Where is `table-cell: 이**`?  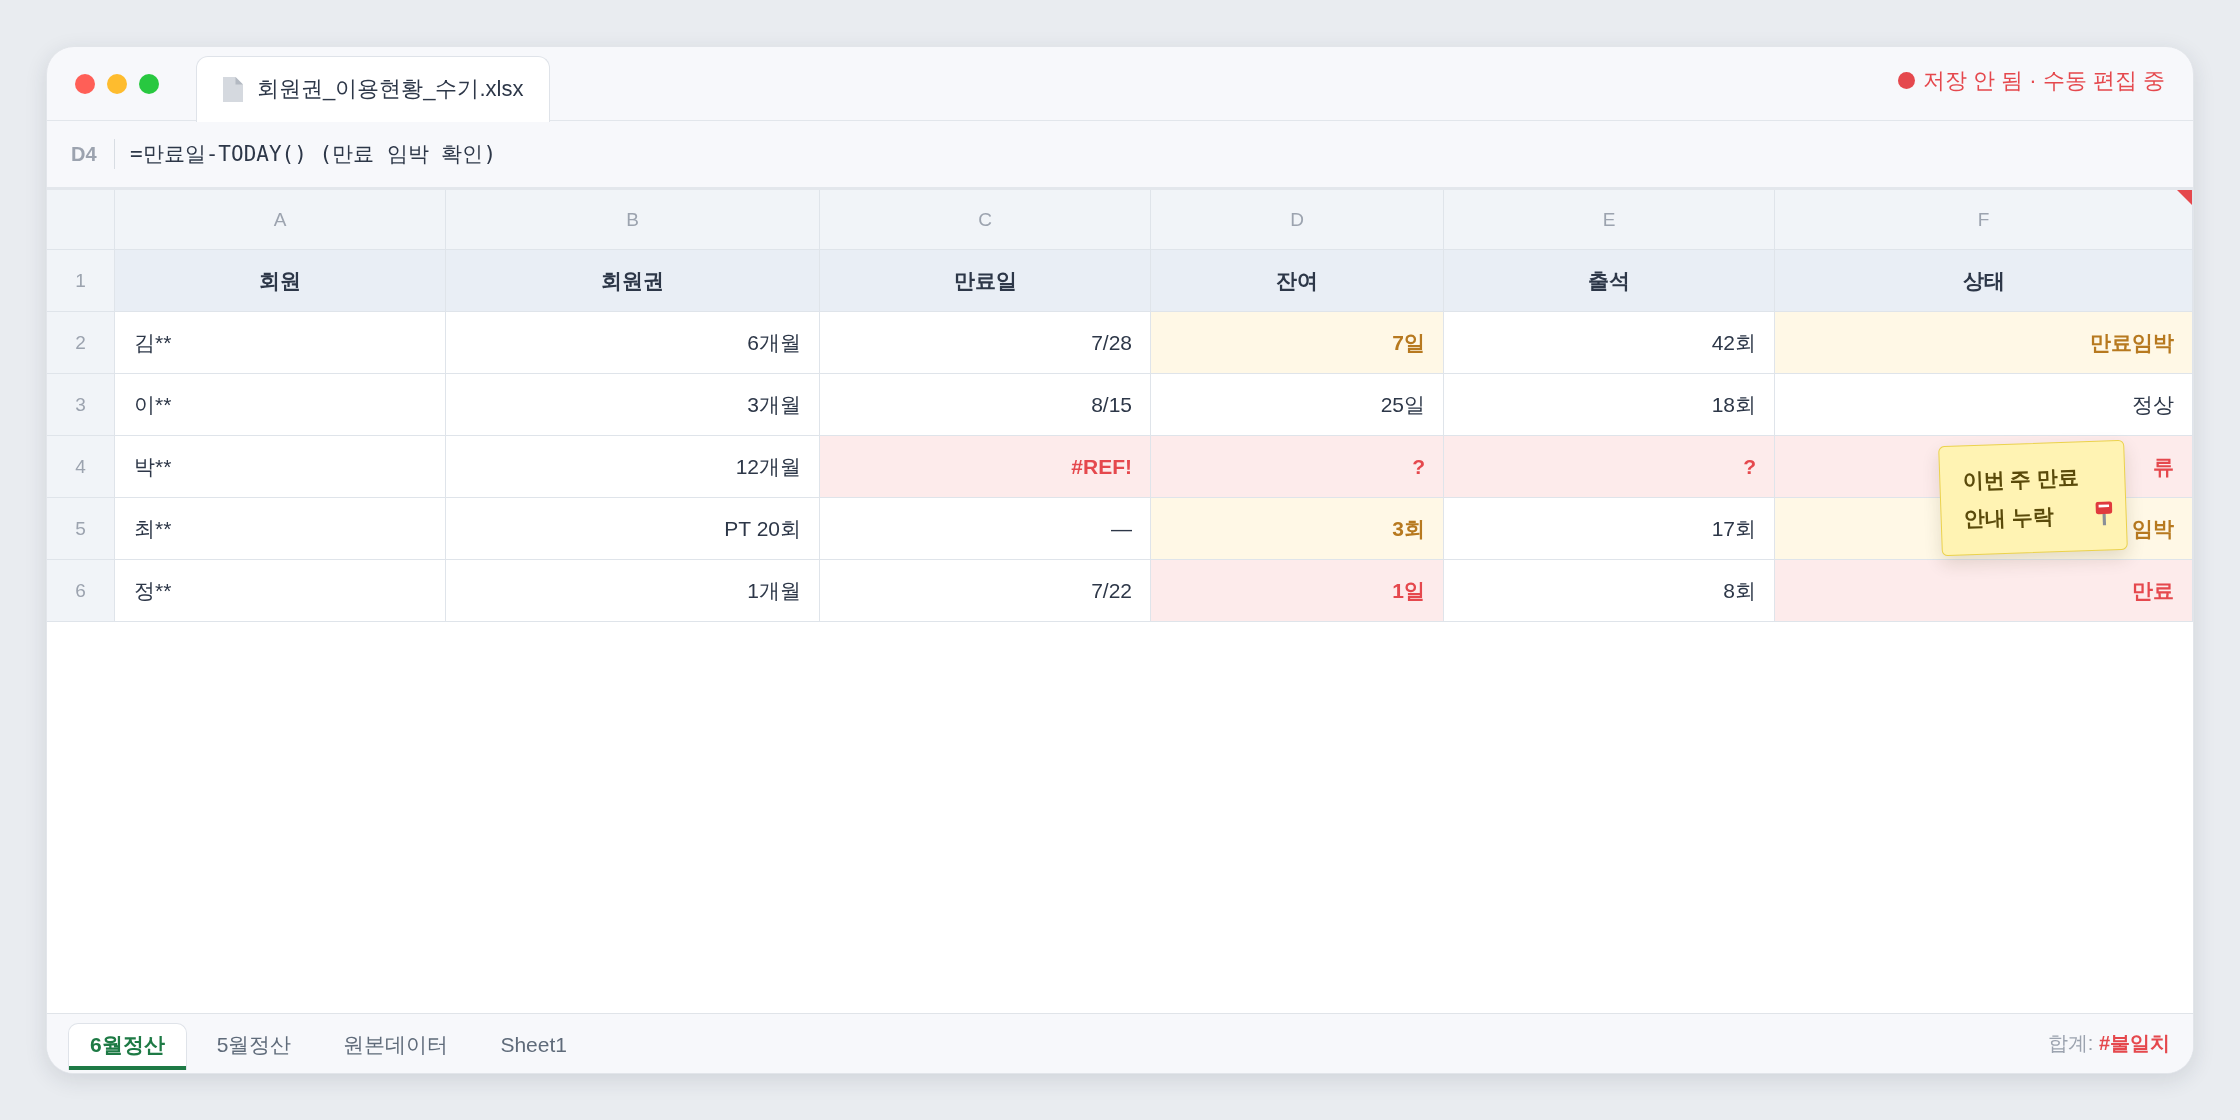
table-cell: 이** is located at coordinates (280, 405).